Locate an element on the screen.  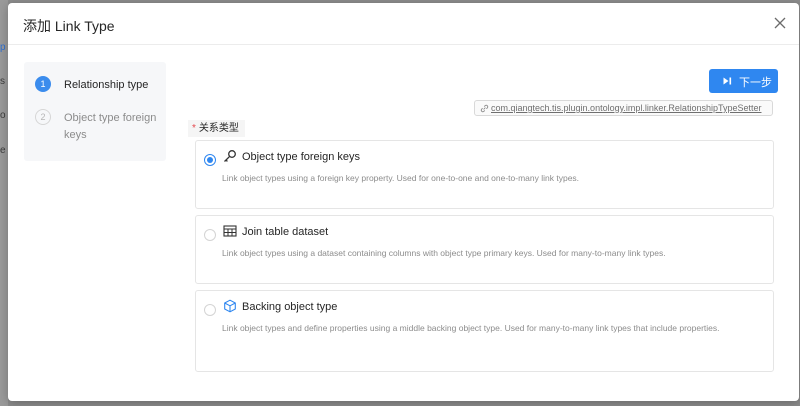
field-label-text: 关系类型 is located at coordinates (218, 128).